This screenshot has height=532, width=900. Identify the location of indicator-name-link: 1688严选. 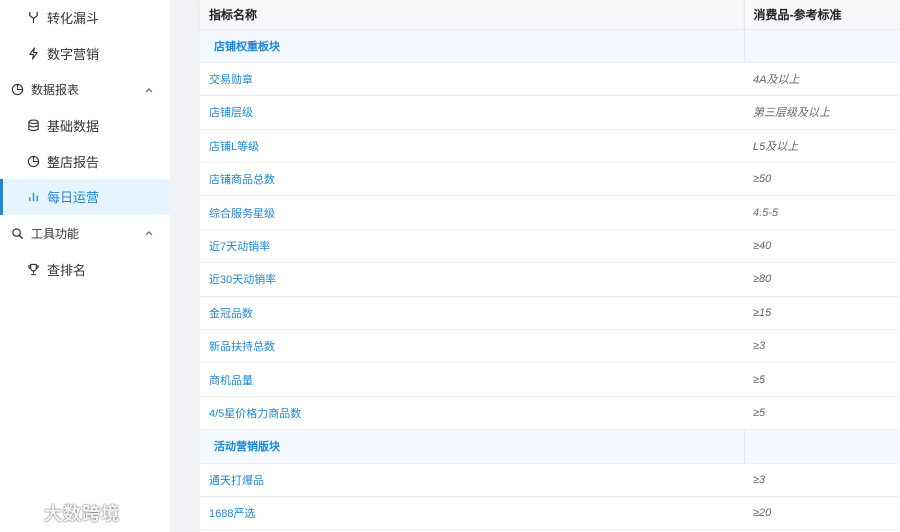
(472, 513).